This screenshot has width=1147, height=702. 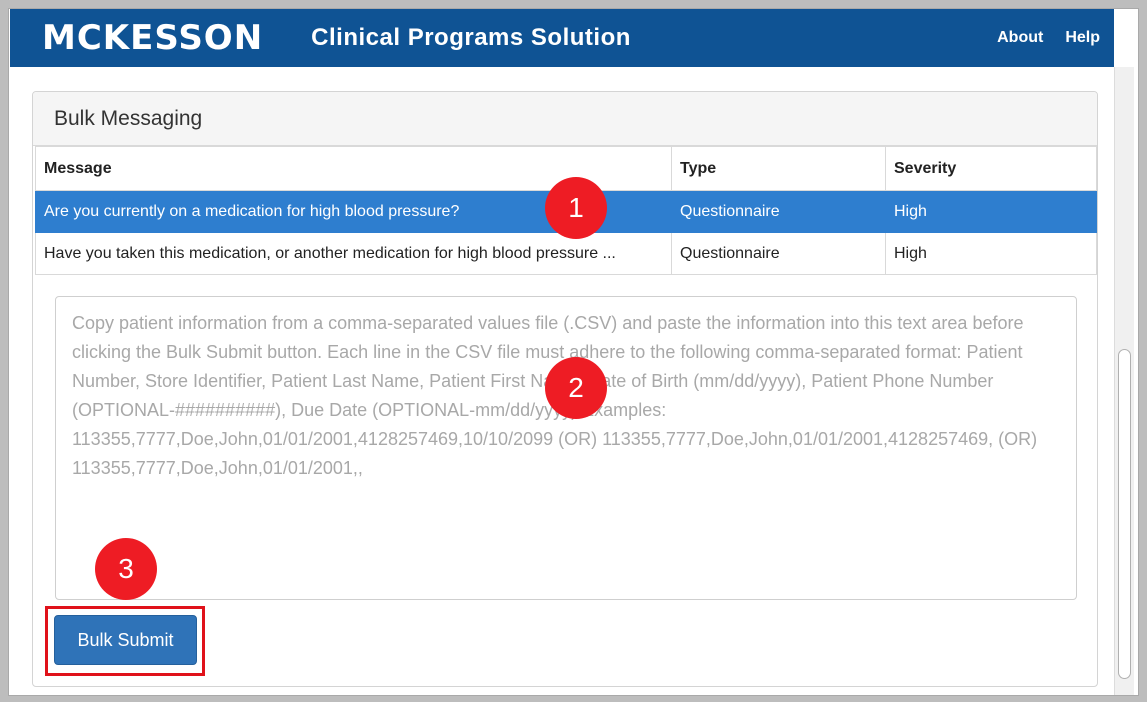 I want to click on app-title: Clinical Programs Solution, so click(x=471, y=37).